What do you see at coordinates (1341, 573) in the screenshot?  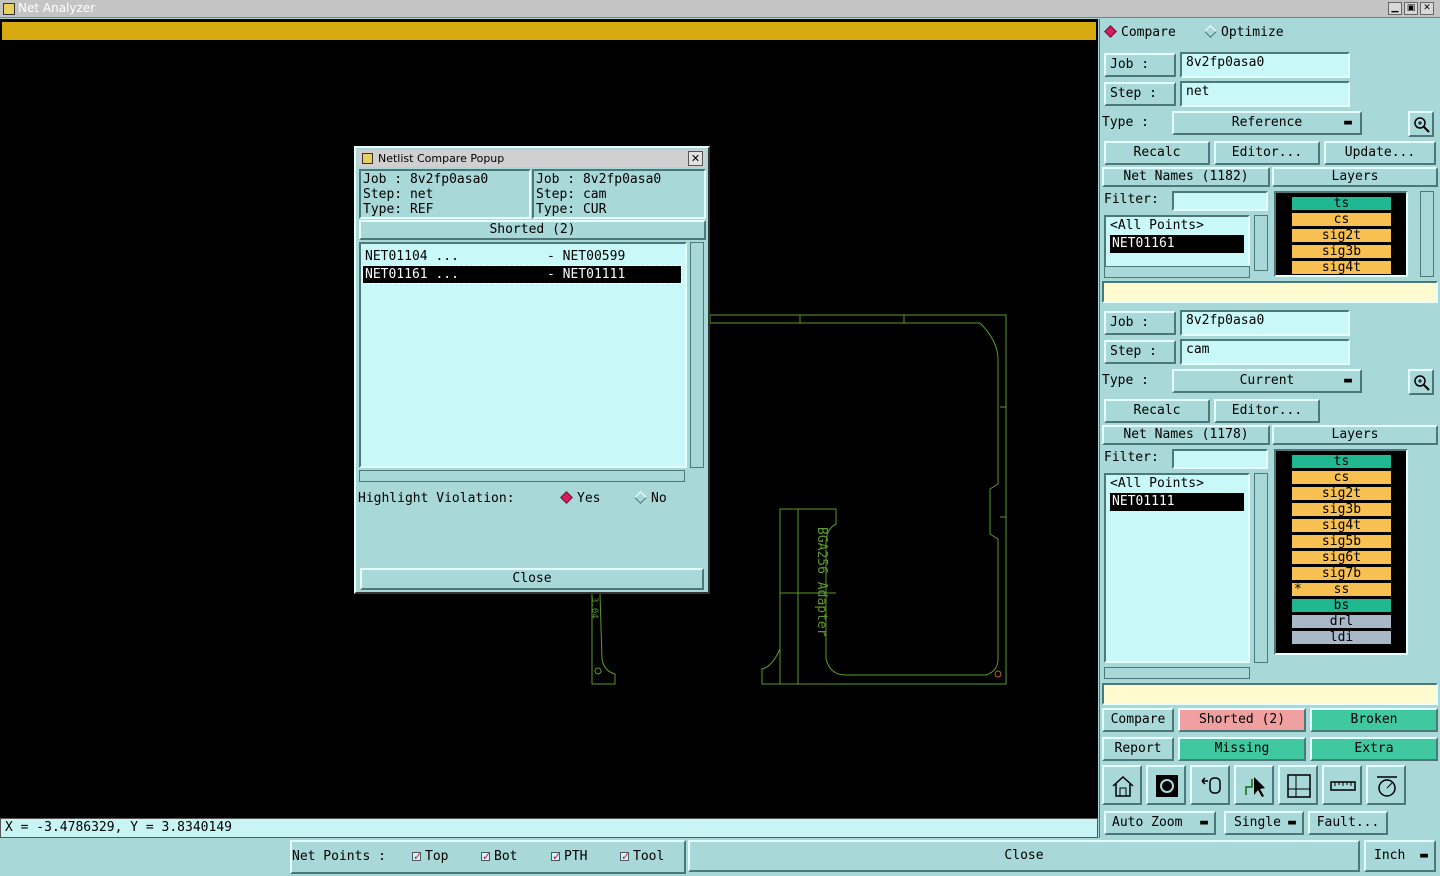 I see `layer-item-sig7b: sig7b` at bounding box center [1341, 573].